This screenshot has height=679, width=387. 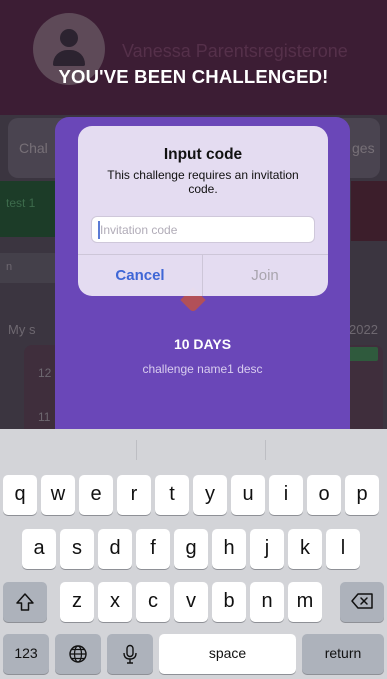 What do you see at coordinates (115, 549) in the screenshot?
I see `key-d: d` at bounding box center [115, 549].